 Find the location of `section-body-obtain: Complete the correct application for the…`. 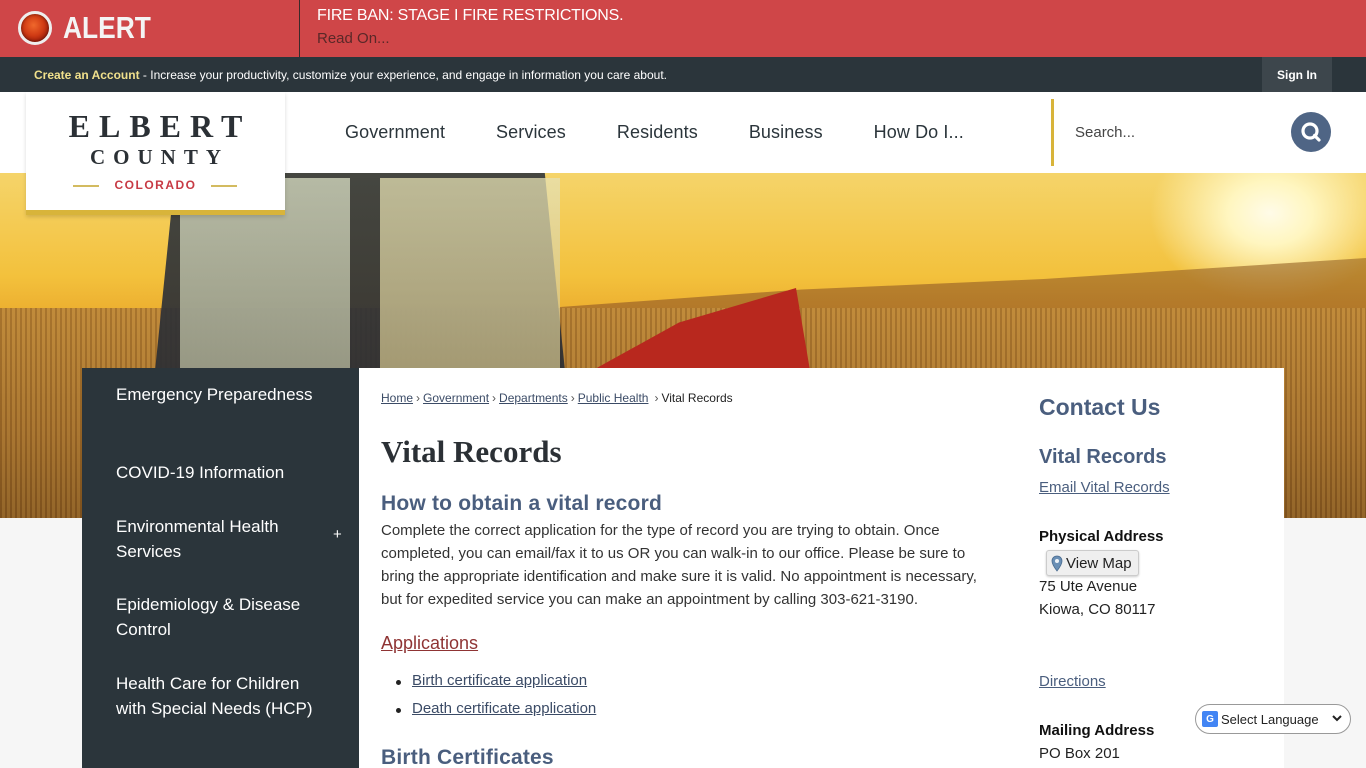

section-body-obtain: Complete the correct application for the… is located at coordinates (679, 565).